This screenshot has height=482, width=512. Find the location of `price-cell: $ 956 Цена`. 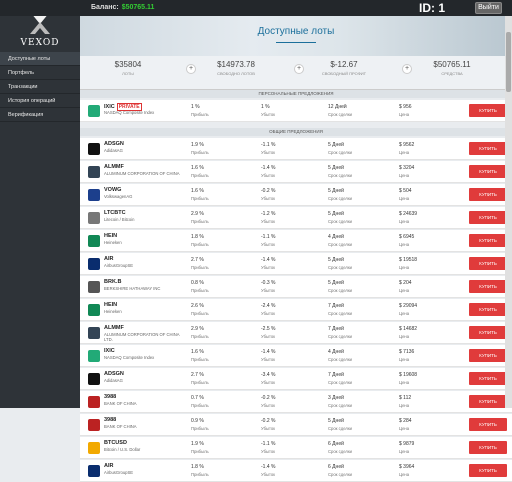

price-cell: $ 956 Цена is located at coordinates (405, 110).